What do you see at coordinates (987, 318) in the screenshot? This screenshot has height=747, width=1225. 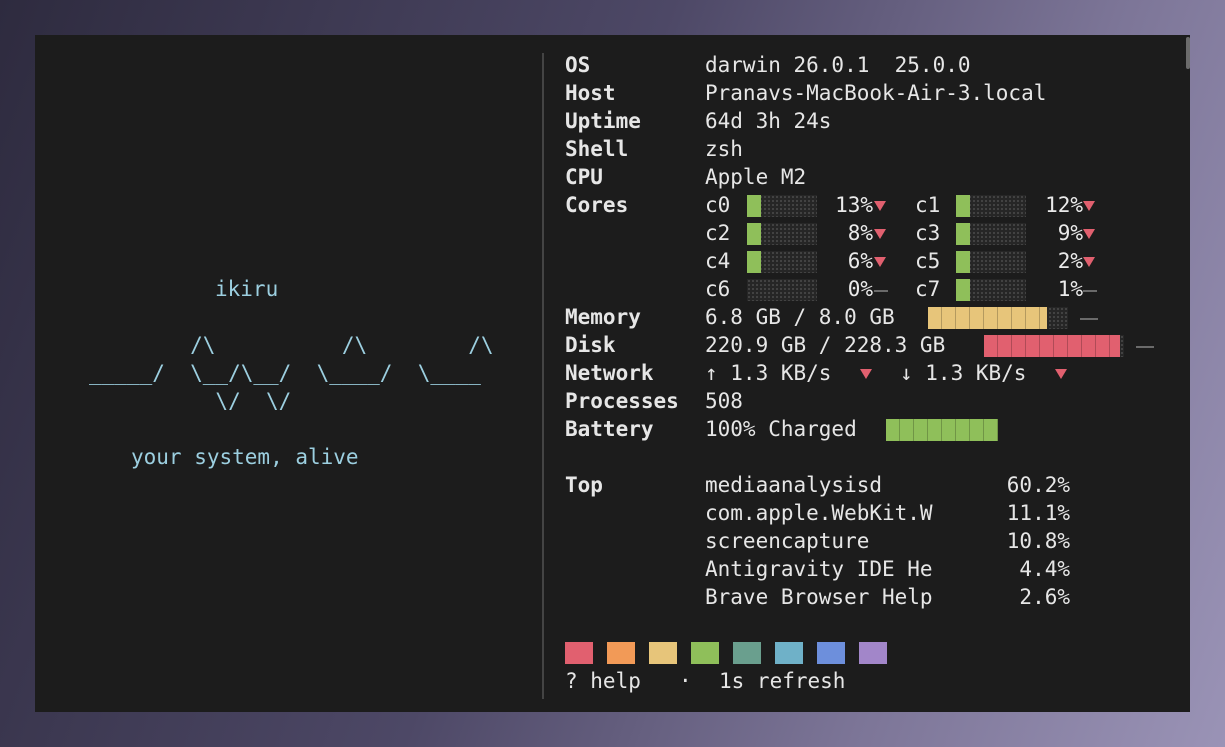 I see `memory-bar-fill` at bounding box center [987, 318].